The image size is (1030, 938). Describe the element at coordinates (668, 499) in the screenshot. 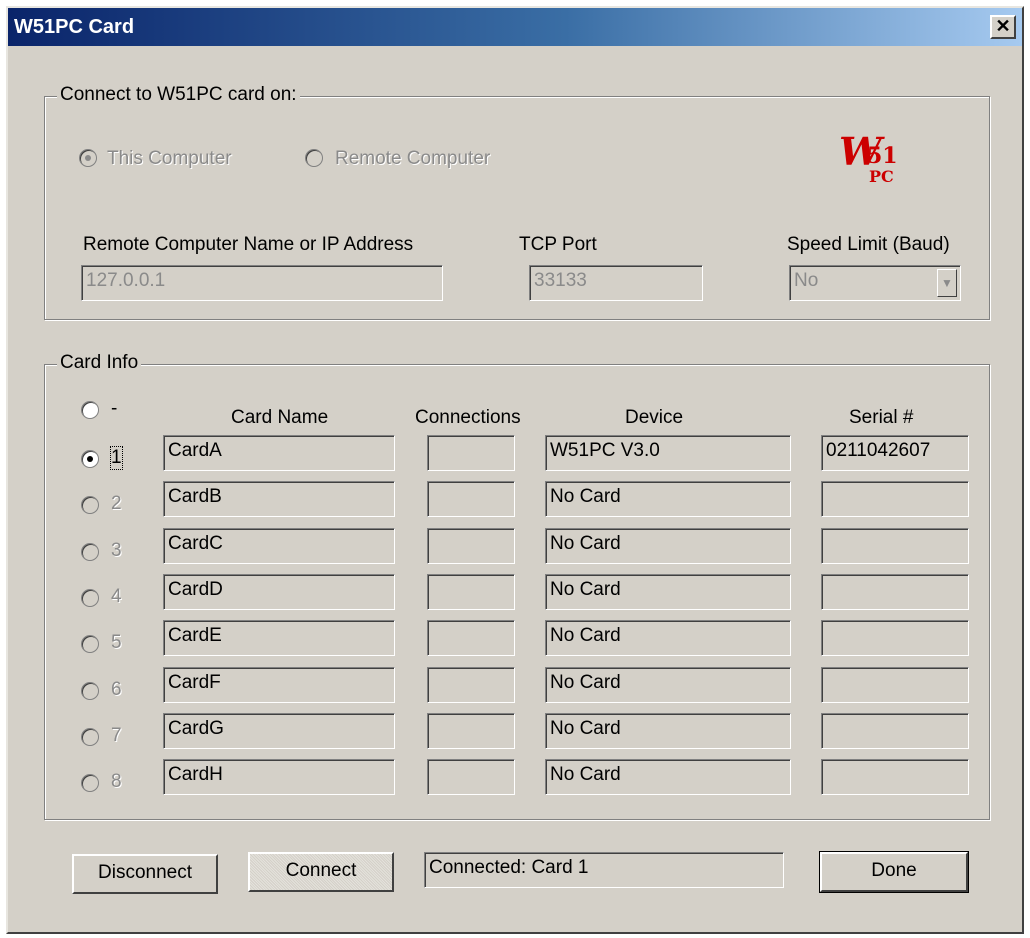

I see `device-field-2: No Card` at that location.